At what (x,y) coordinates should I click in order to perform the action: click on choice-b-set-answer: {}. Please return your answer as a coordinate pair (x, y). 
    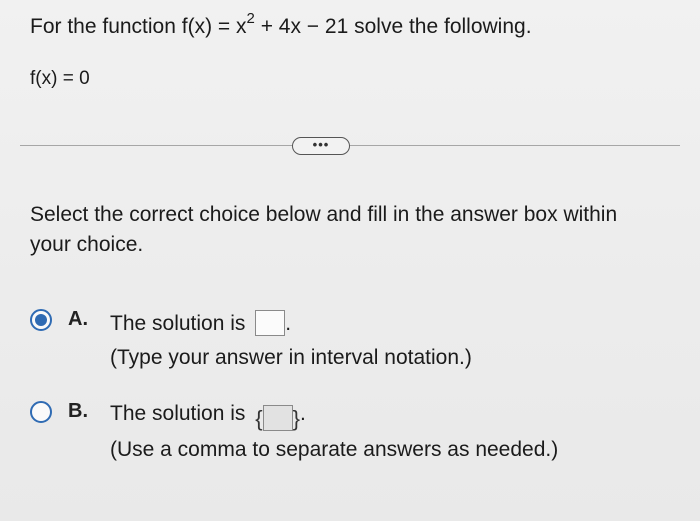
    Looking at the image, I should click on (277, 418).